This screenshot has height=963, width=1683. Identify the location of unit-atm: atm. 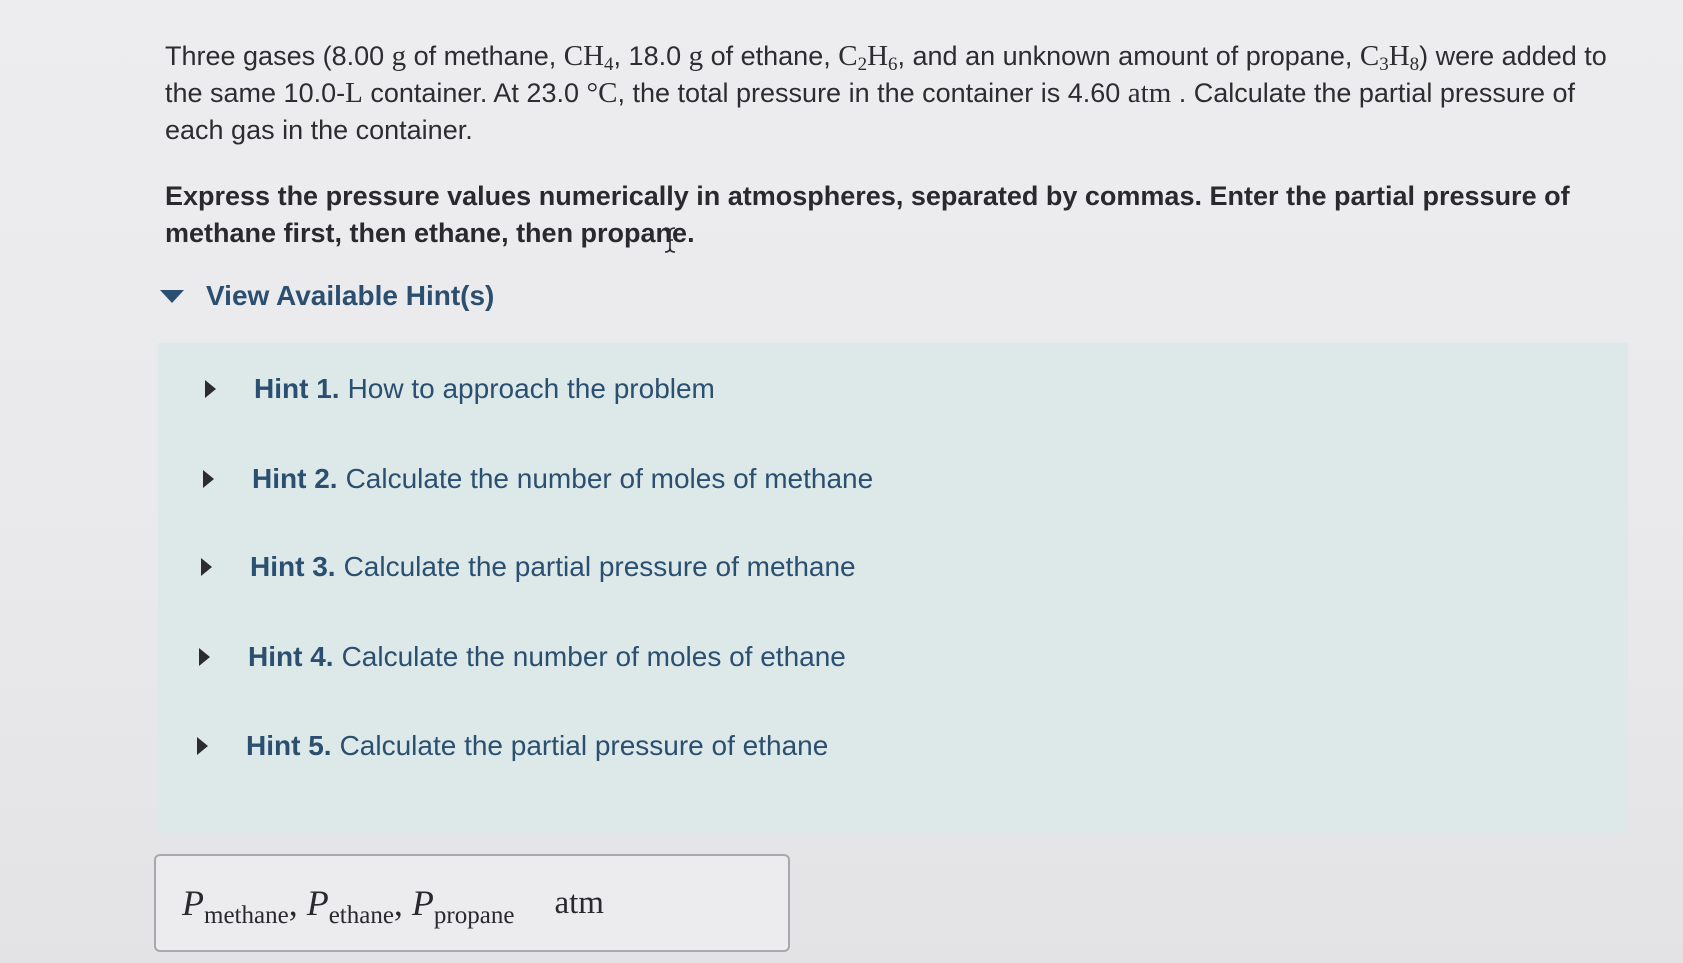
(1149, 93).